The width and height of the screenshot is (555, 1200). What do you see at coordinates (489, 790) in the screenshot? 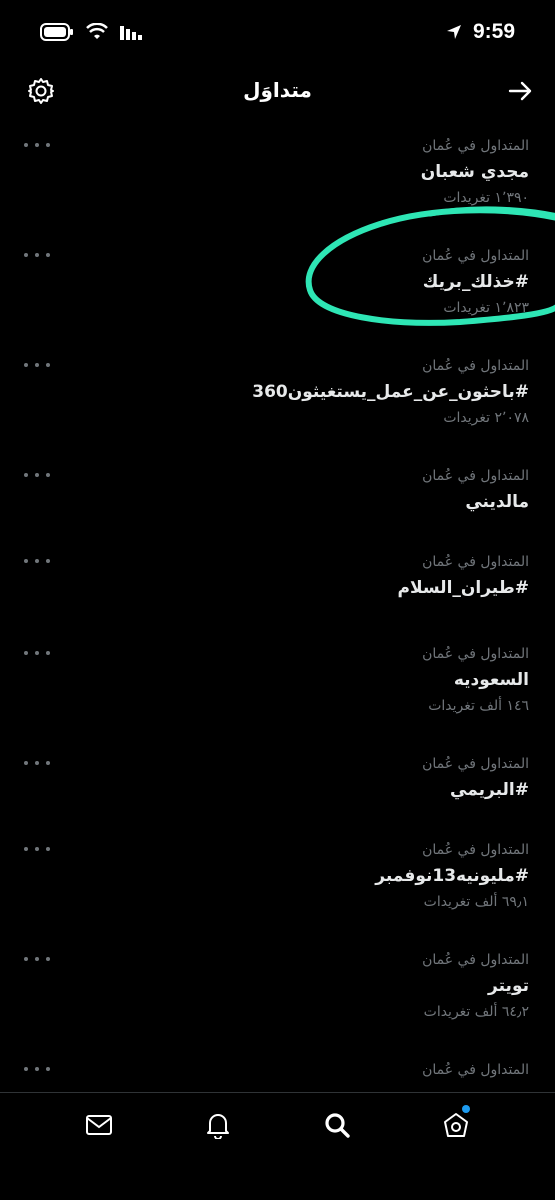
I see `trend-name: #البريمي` at bounding box center [489, 790].